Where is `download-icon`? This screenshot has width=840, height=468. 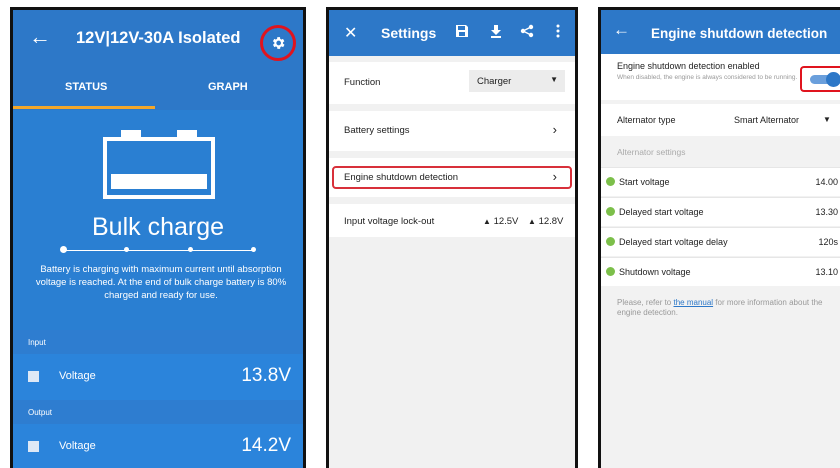 download-icon is located at coordinates (496, 31).